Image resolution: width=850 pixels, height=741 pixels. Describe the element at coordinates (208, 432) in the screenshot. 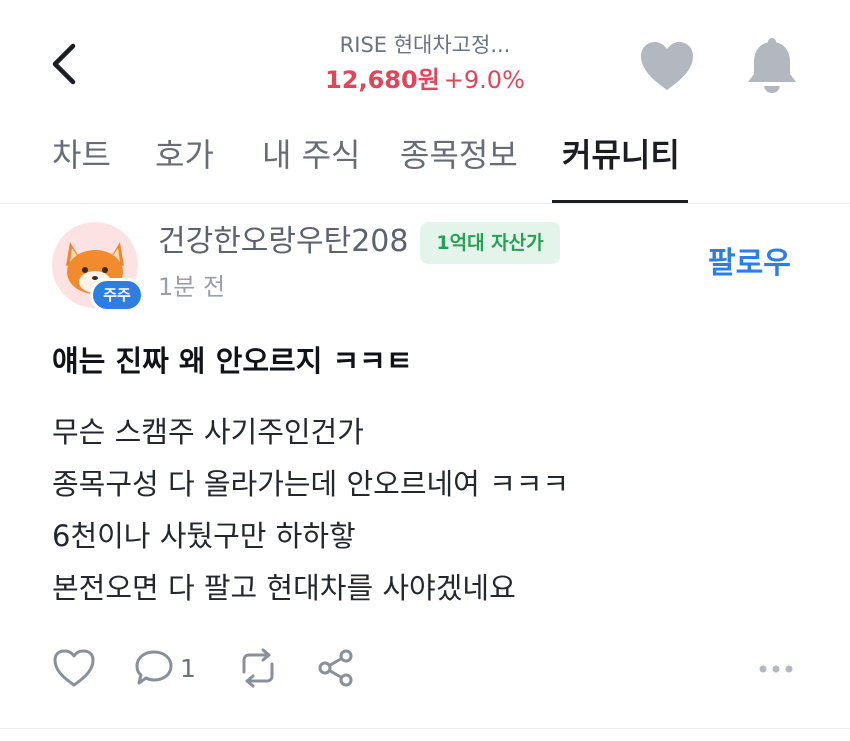

I see `post-body-line: 무슨 스캠주 사기주인건가` at that location.